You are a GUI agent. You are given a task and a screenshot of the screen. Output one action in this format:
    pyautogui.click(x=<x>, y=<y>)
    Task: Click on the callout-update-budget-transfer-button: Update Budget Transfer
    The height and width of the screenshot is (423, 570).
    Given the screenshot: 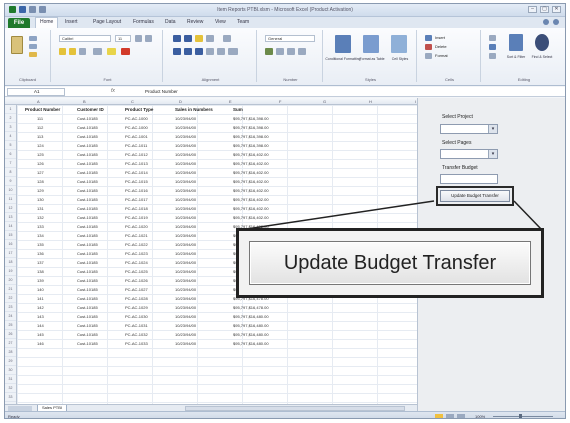 What is the action you would take?
    pyautogui.click(x=390, y=263)
    